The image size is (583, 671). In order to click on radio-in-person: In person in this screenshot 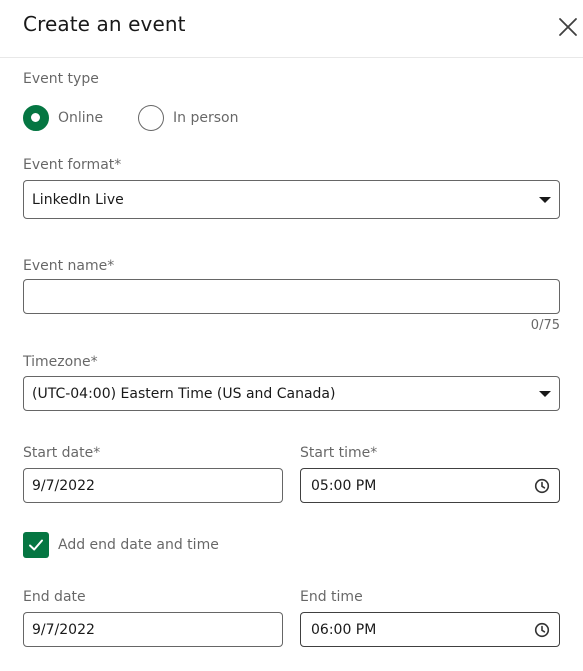, I will do `click(188, 118)`.